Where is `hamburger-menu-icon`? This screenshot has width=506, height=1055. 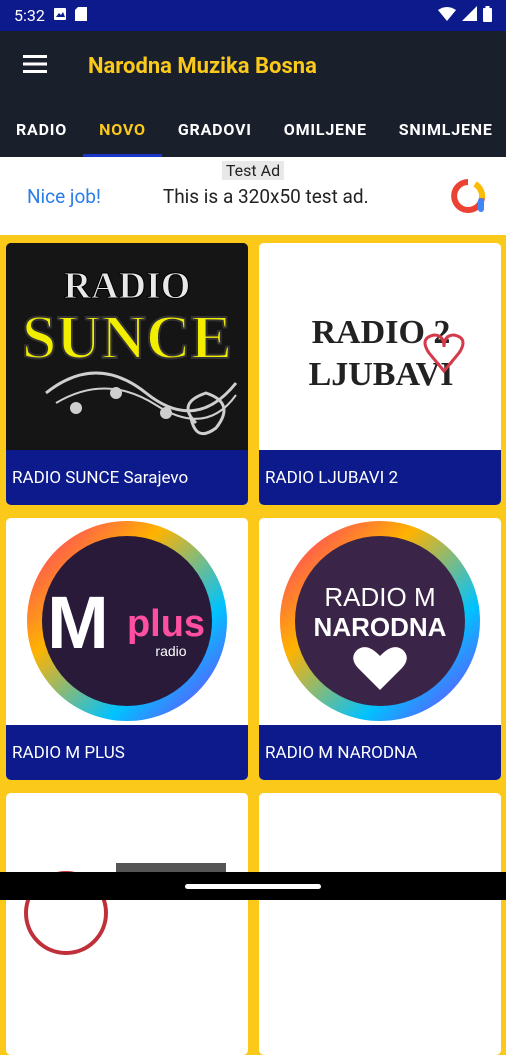 hamburger-menu-icon is located at coordinates (35, 66).